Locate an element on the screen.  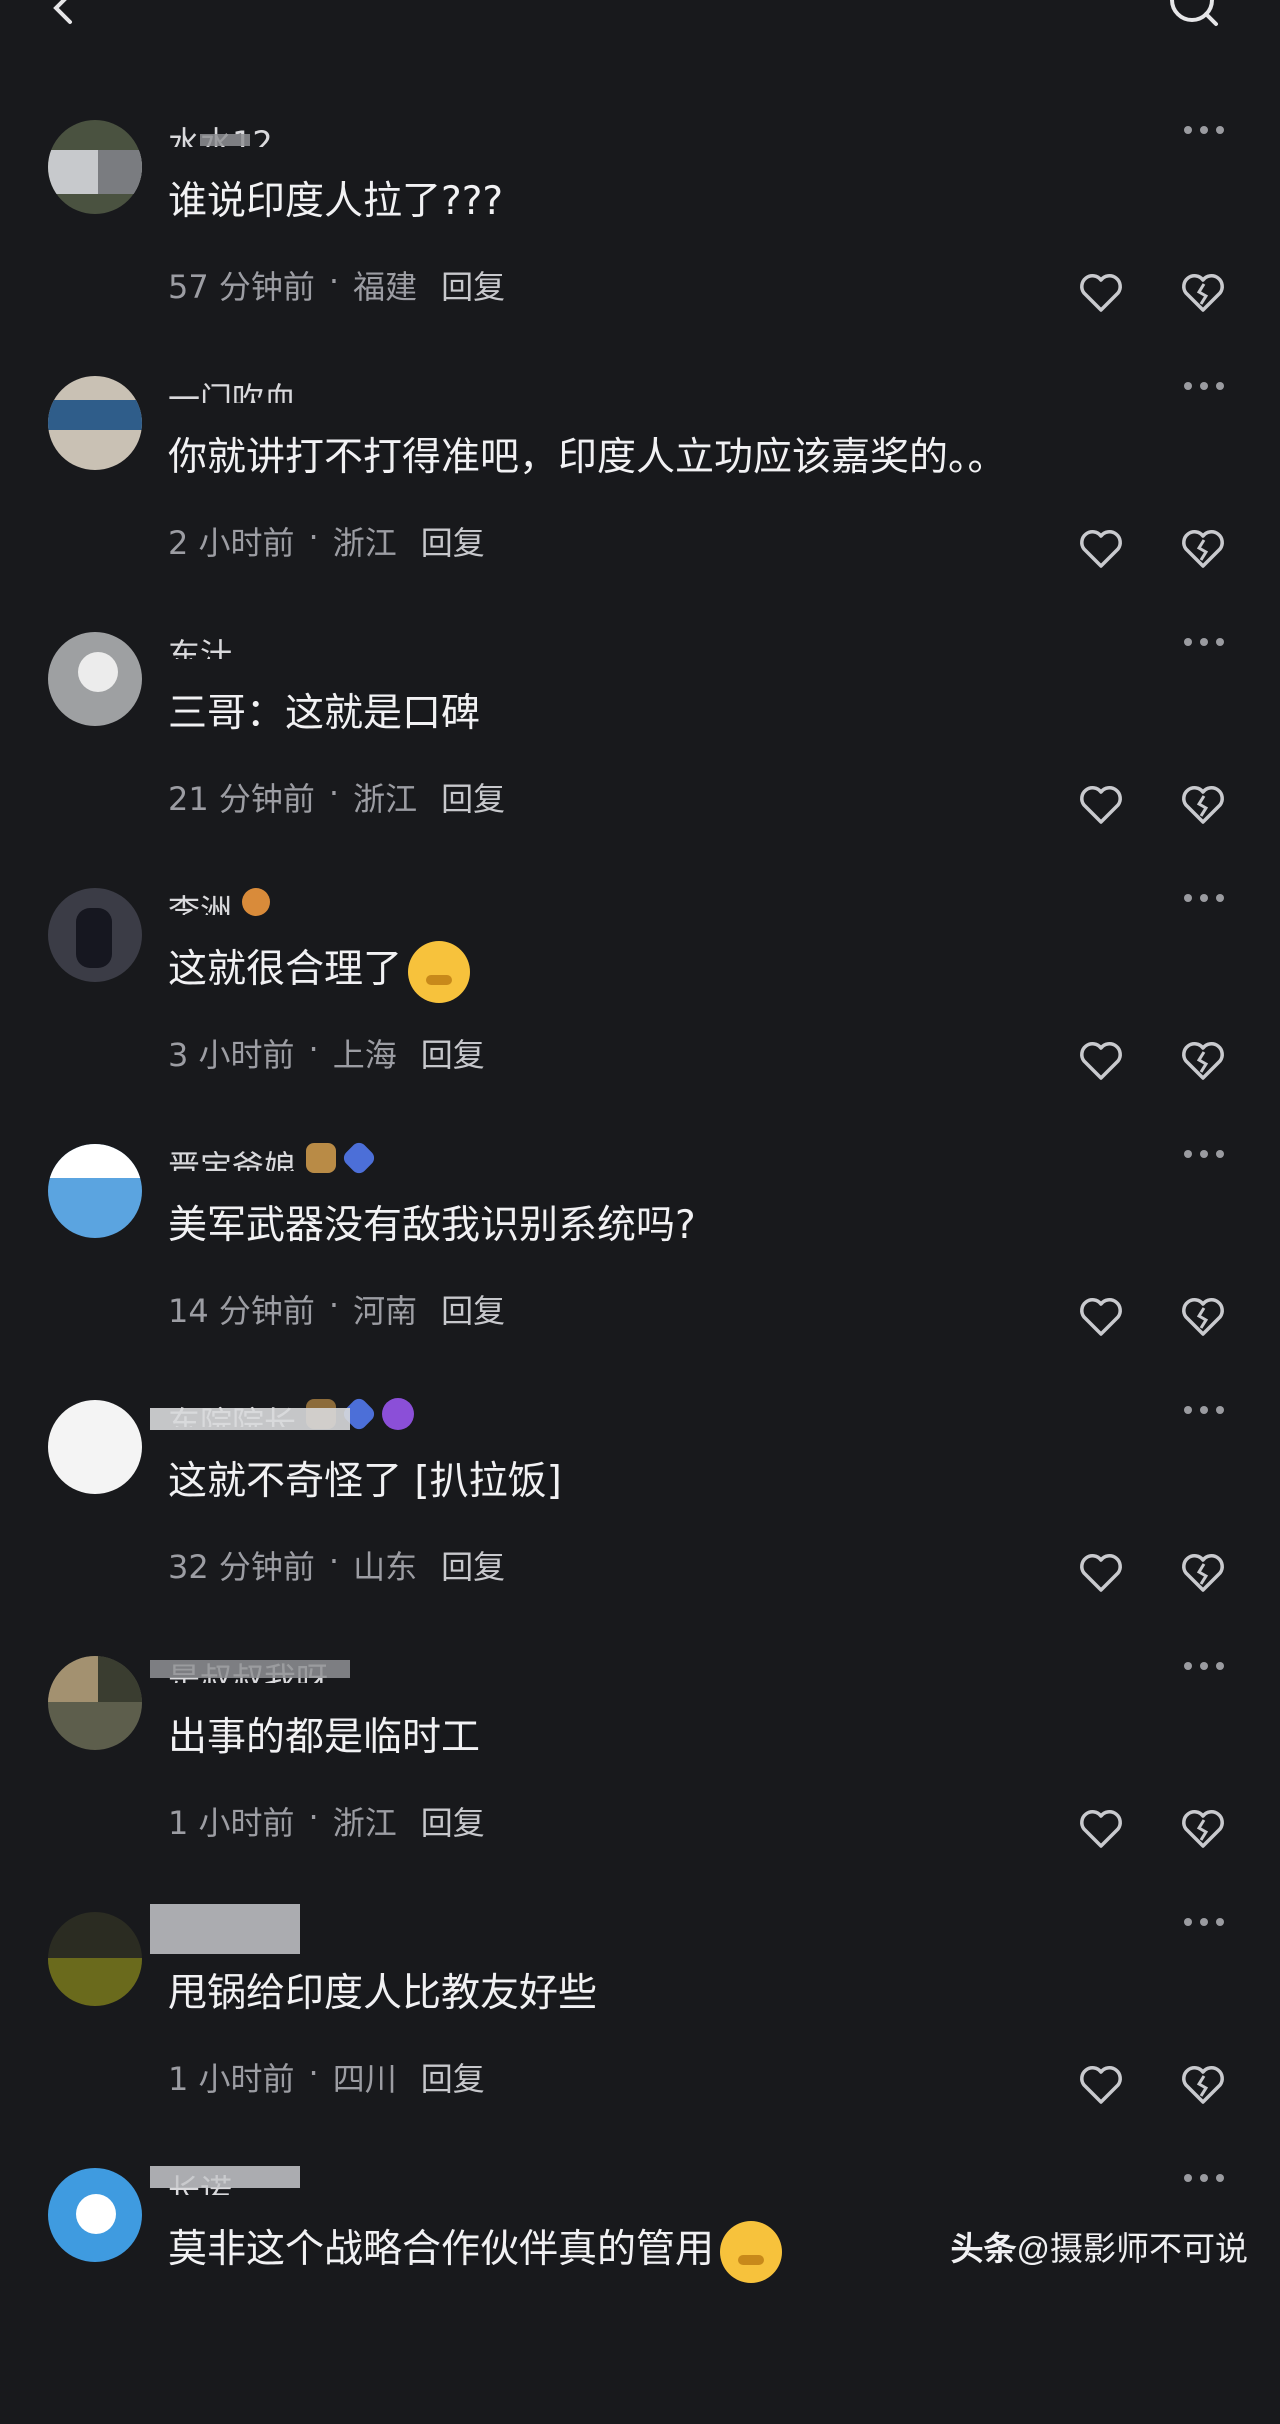
top-bar is located at coordinates (640, 20).